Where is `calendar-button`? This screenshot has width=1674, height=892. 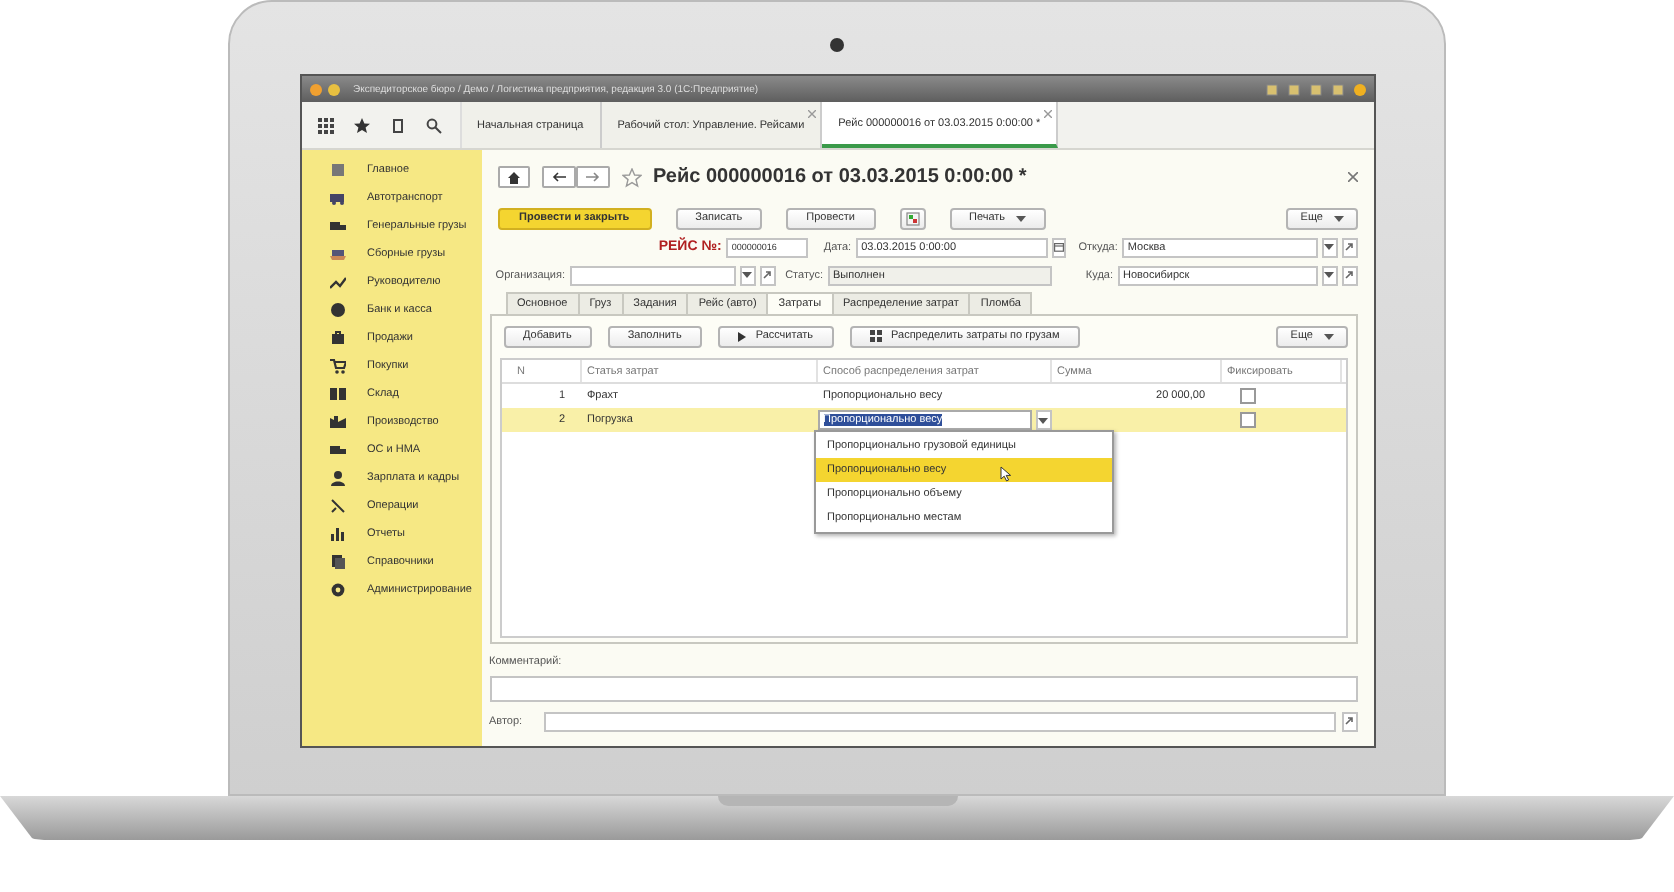 calendar-button is located at coordinates (1059, 247).